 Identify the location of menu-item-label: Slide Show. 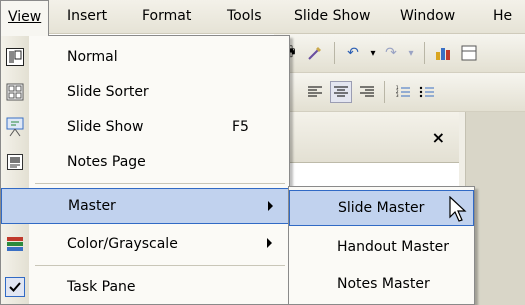
(105, 127).